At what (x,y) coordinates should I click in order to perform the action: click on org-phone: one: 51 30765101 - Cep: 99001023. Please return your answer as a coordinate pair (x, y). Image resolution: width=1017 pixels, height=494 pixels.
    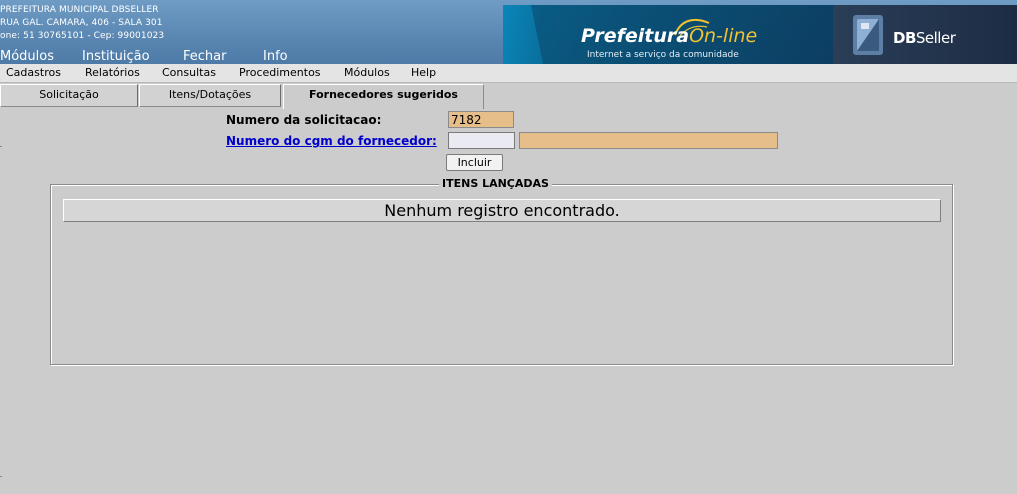
    Looking at the image, I should click on (82, 36).